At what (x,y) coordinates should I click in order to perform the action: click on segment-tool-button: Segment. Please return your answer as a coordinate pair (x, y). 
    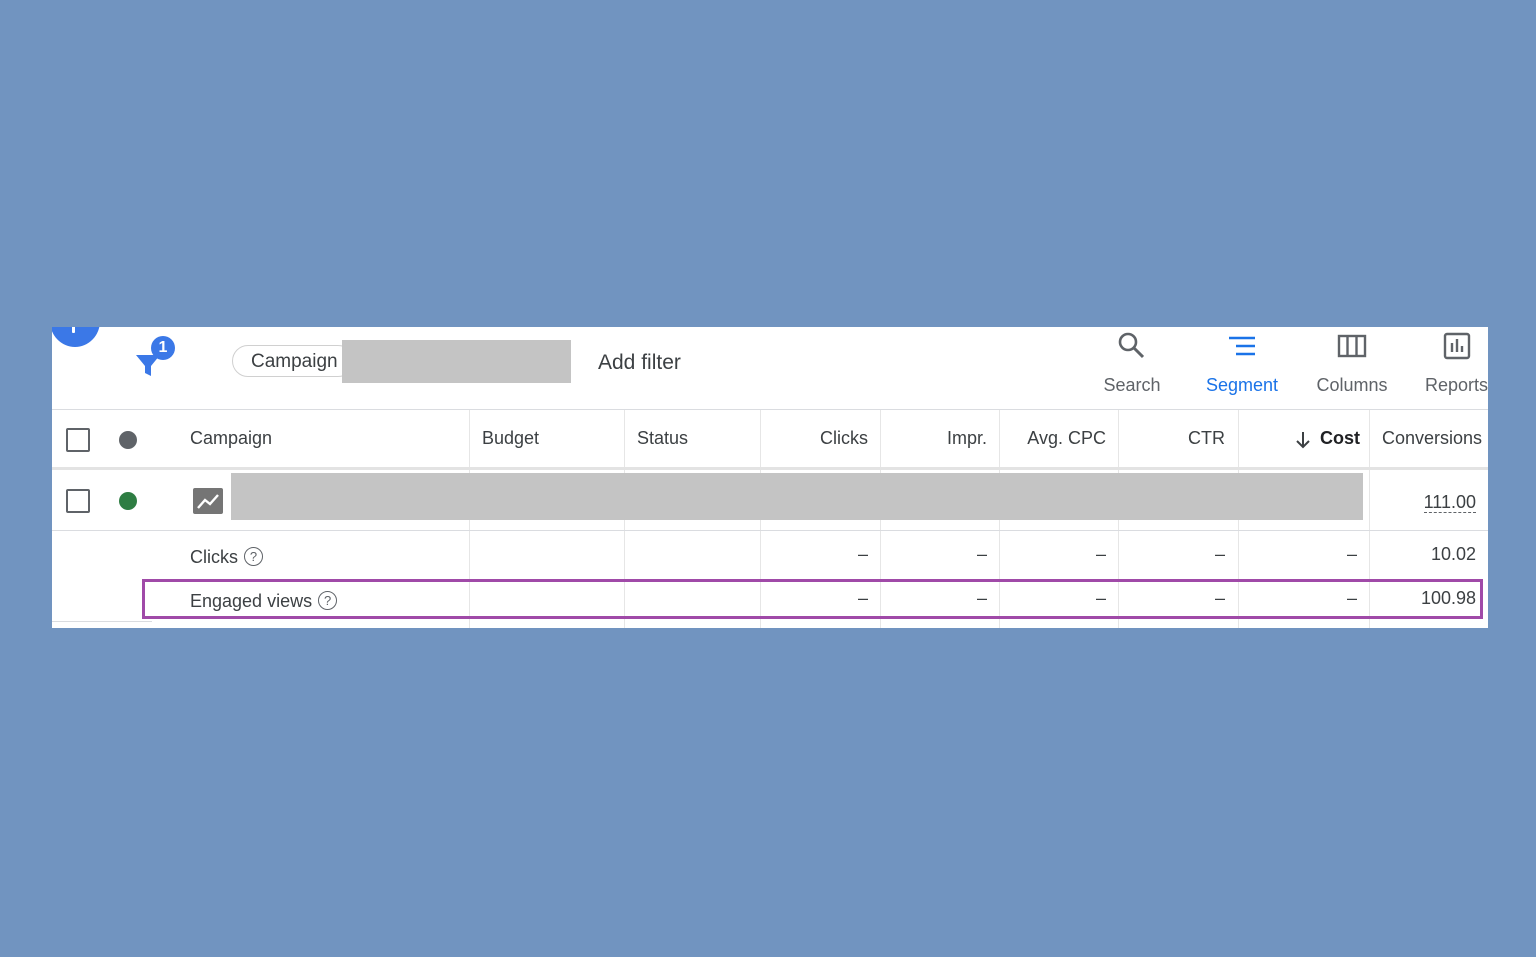
    Looking at the image, I should click on (1242, 363).